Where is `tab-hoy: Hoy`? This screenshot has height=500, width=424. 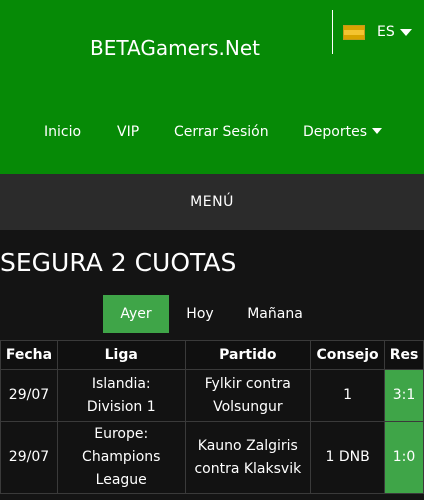
tab-hoy: Hoy is located at coordinates (200, 314).